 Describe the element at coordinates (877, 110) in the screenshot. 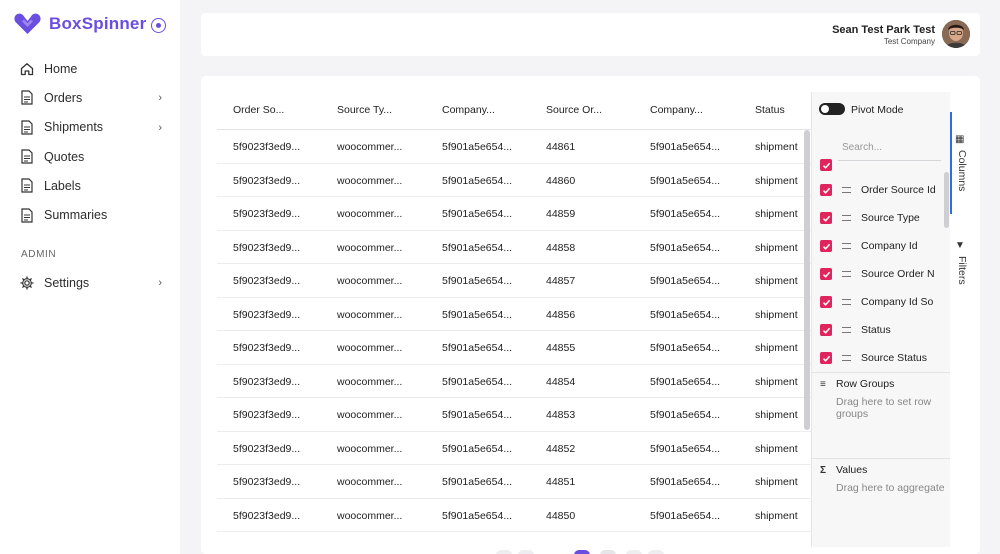

I see `pivot-mode-label: Pivot Mode` at that location.